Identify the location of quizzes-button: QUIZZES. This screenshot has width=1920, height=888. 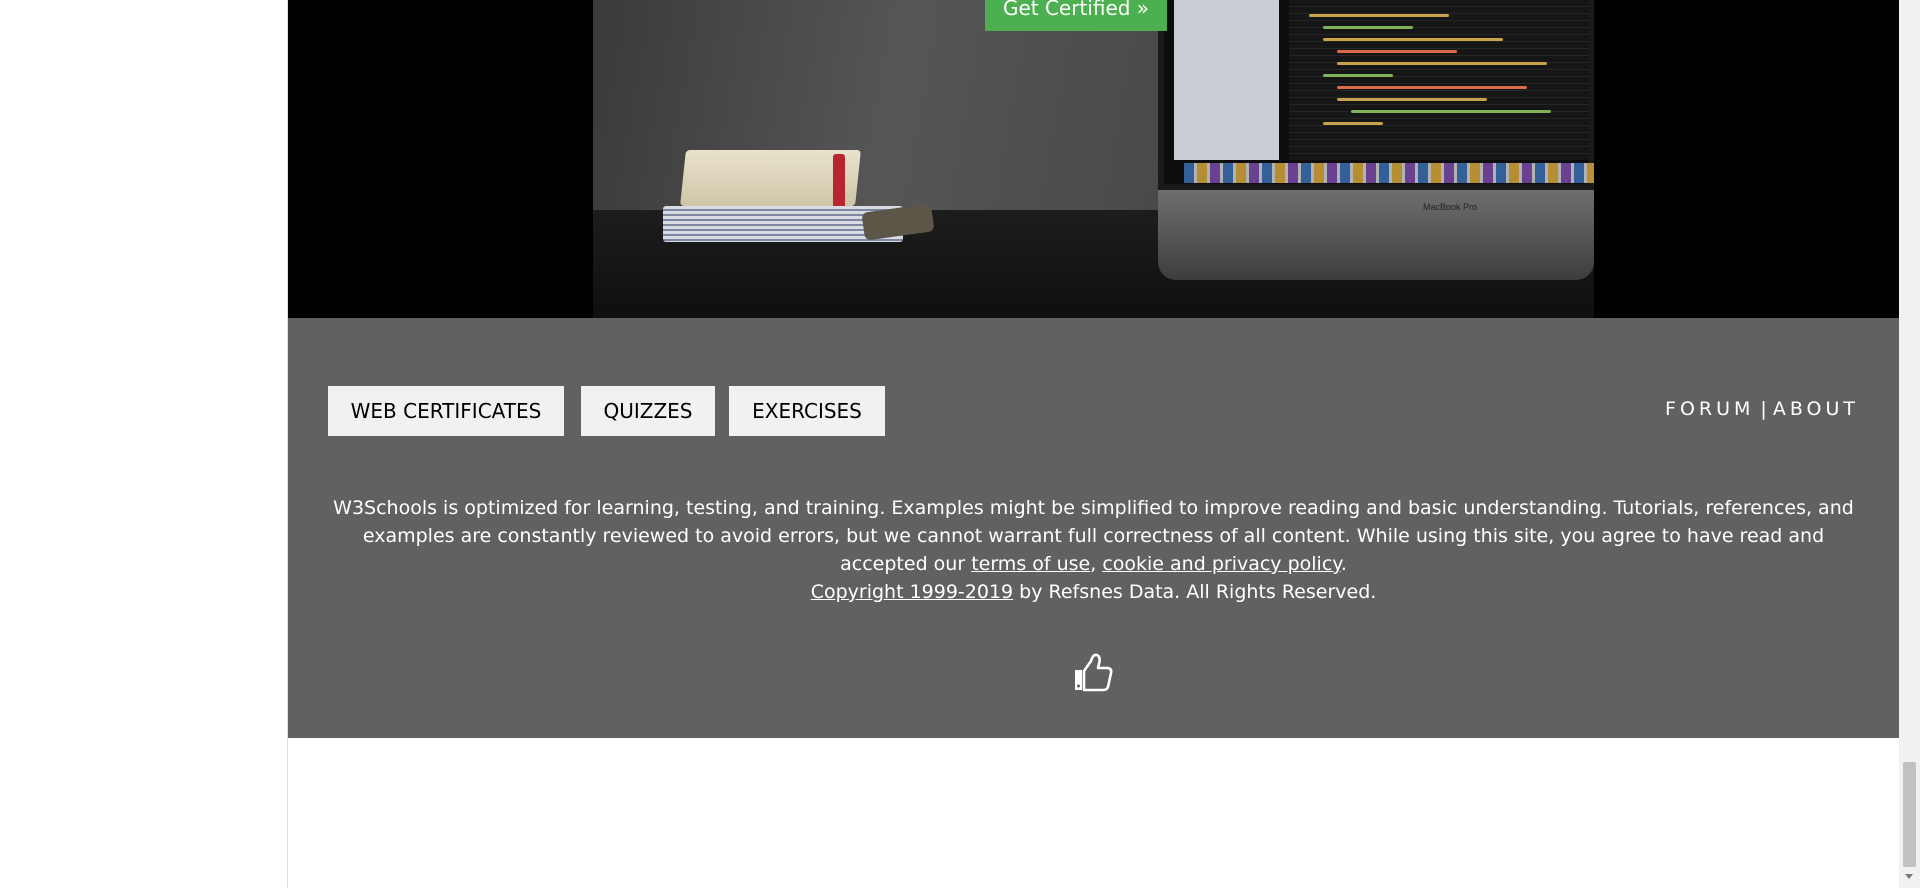
(648, 411).